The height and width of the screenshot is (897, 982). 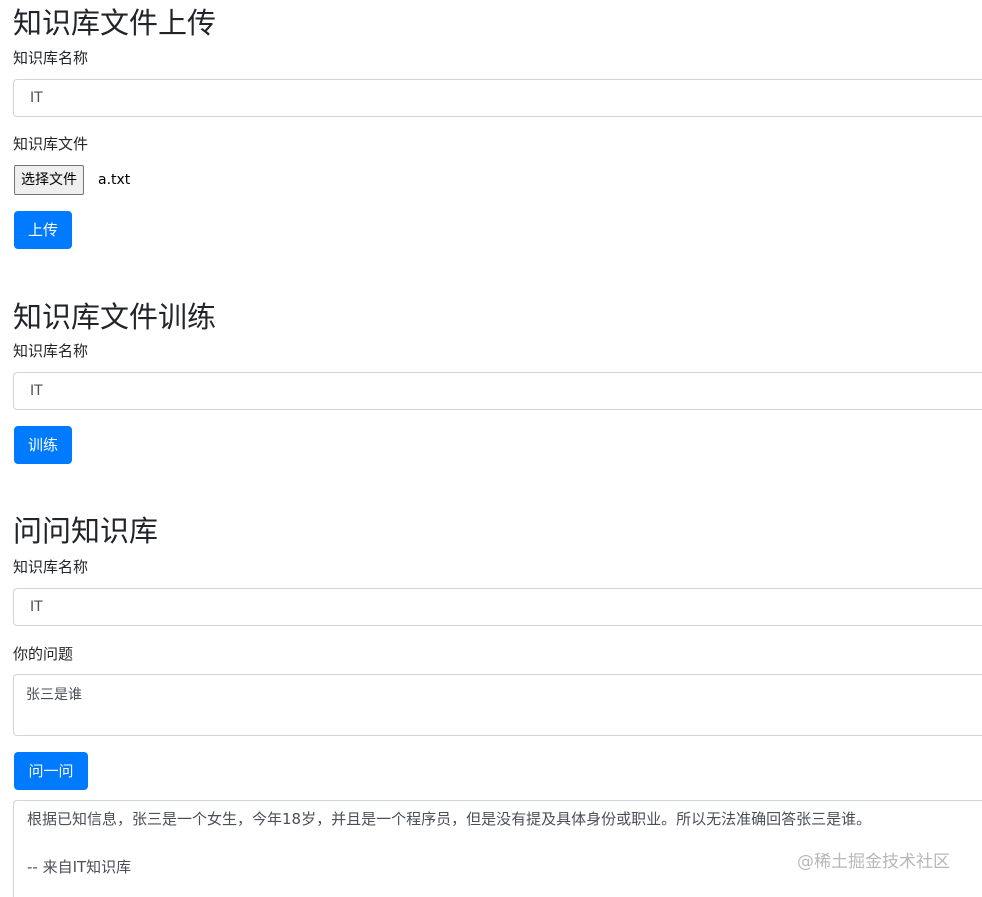 I want to click on train-name-label: 知识库名称, so click(x=51, y=351).